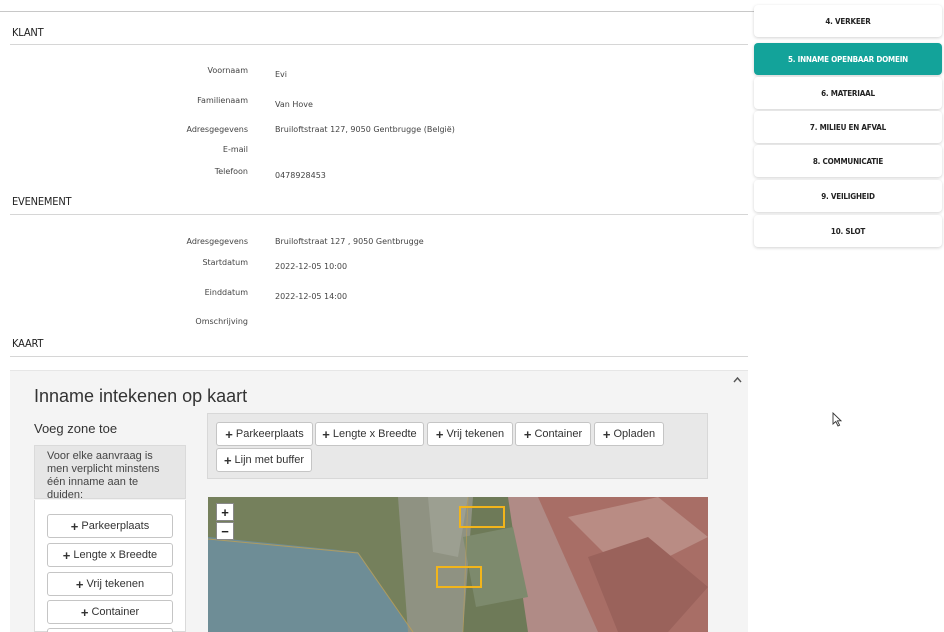  What do you see at coordinates (848, 196) in the screenshot?
I see `sidebar-item-veiligheid: 9. VEILIGHEID` at bounding box center [848, 196].